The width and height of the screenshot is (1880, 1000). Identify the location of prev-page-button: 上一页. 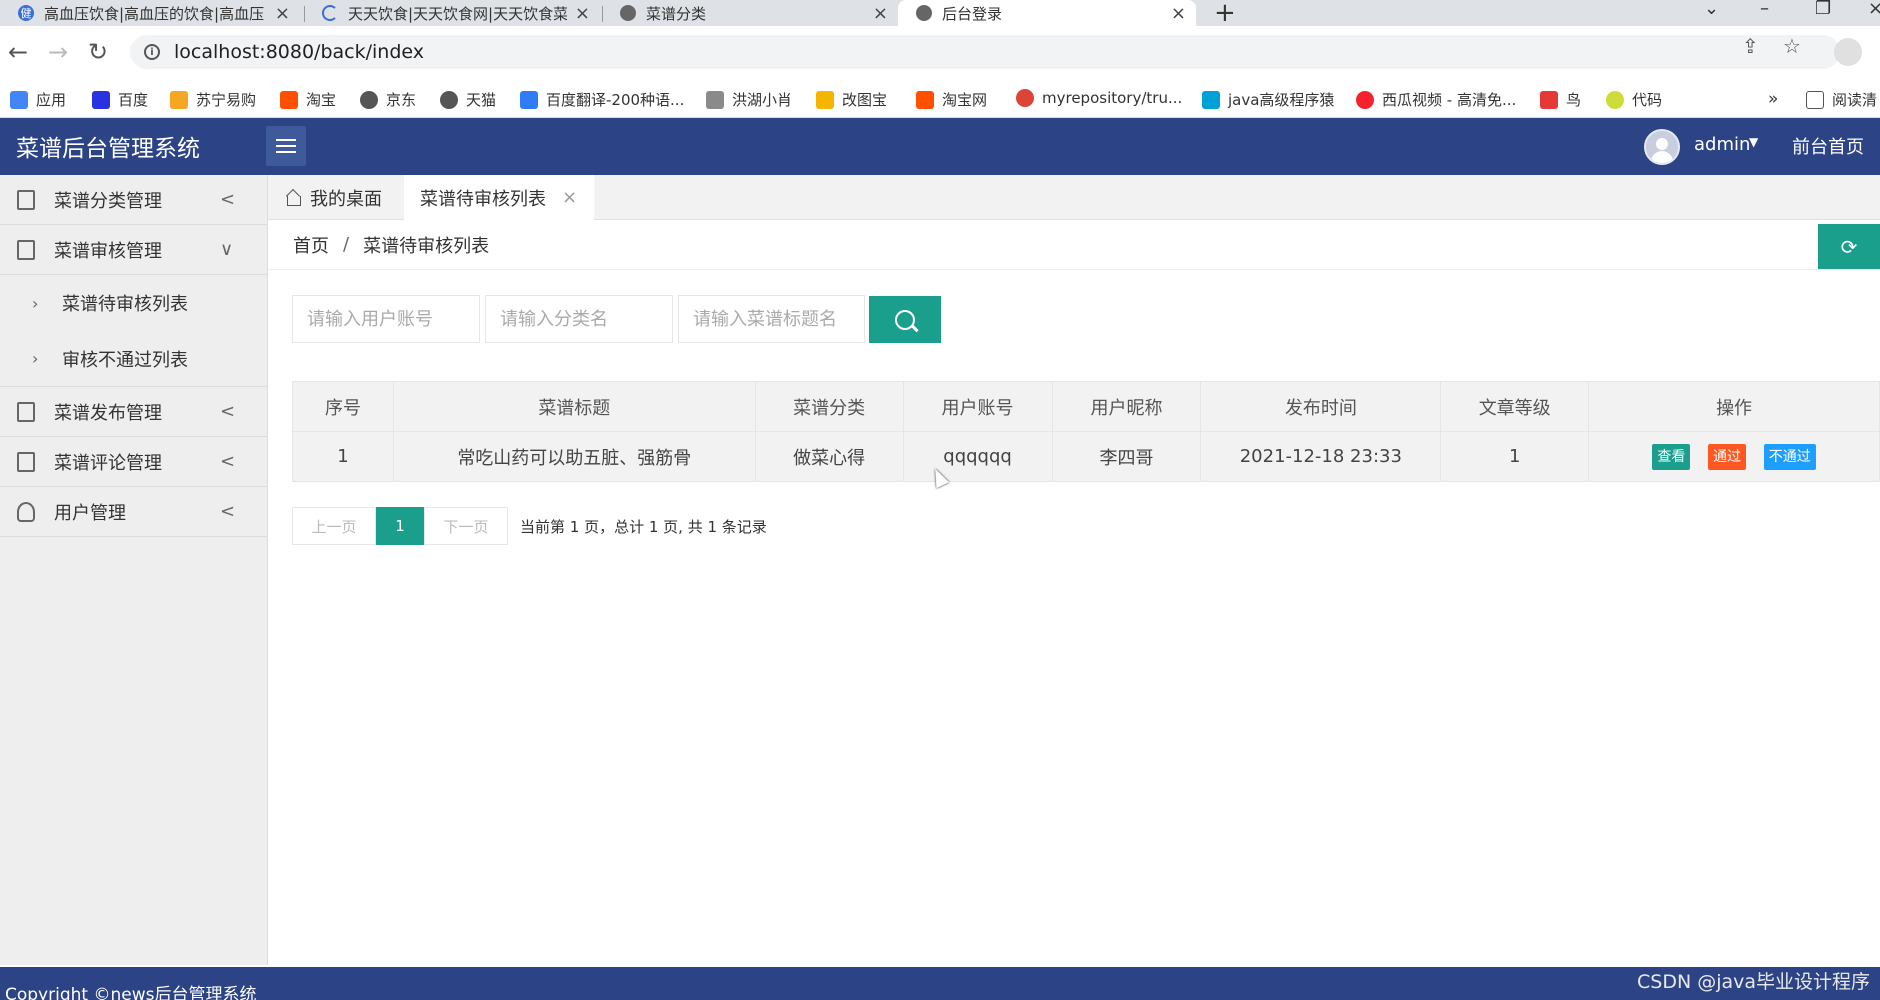
(334, 526).